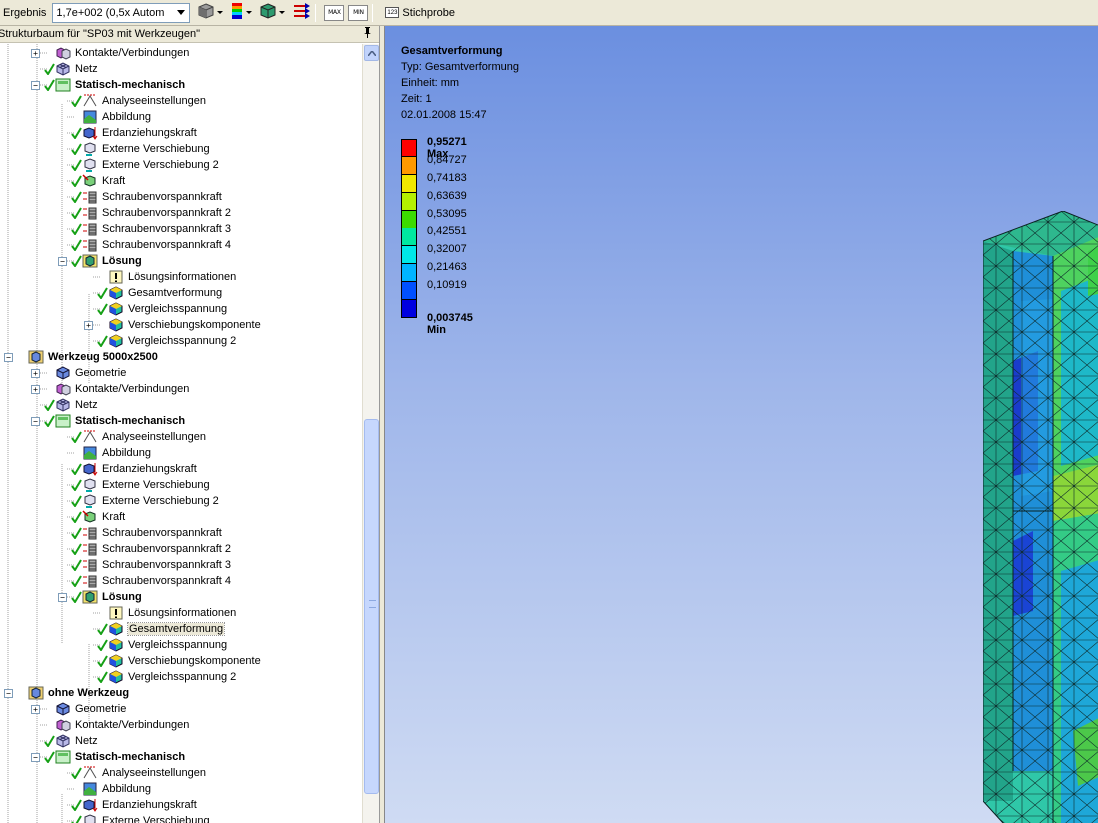 The height and width of the screenshot is (823, 1098). I want to click on legend-band: 0,32007, so click(434, 254).